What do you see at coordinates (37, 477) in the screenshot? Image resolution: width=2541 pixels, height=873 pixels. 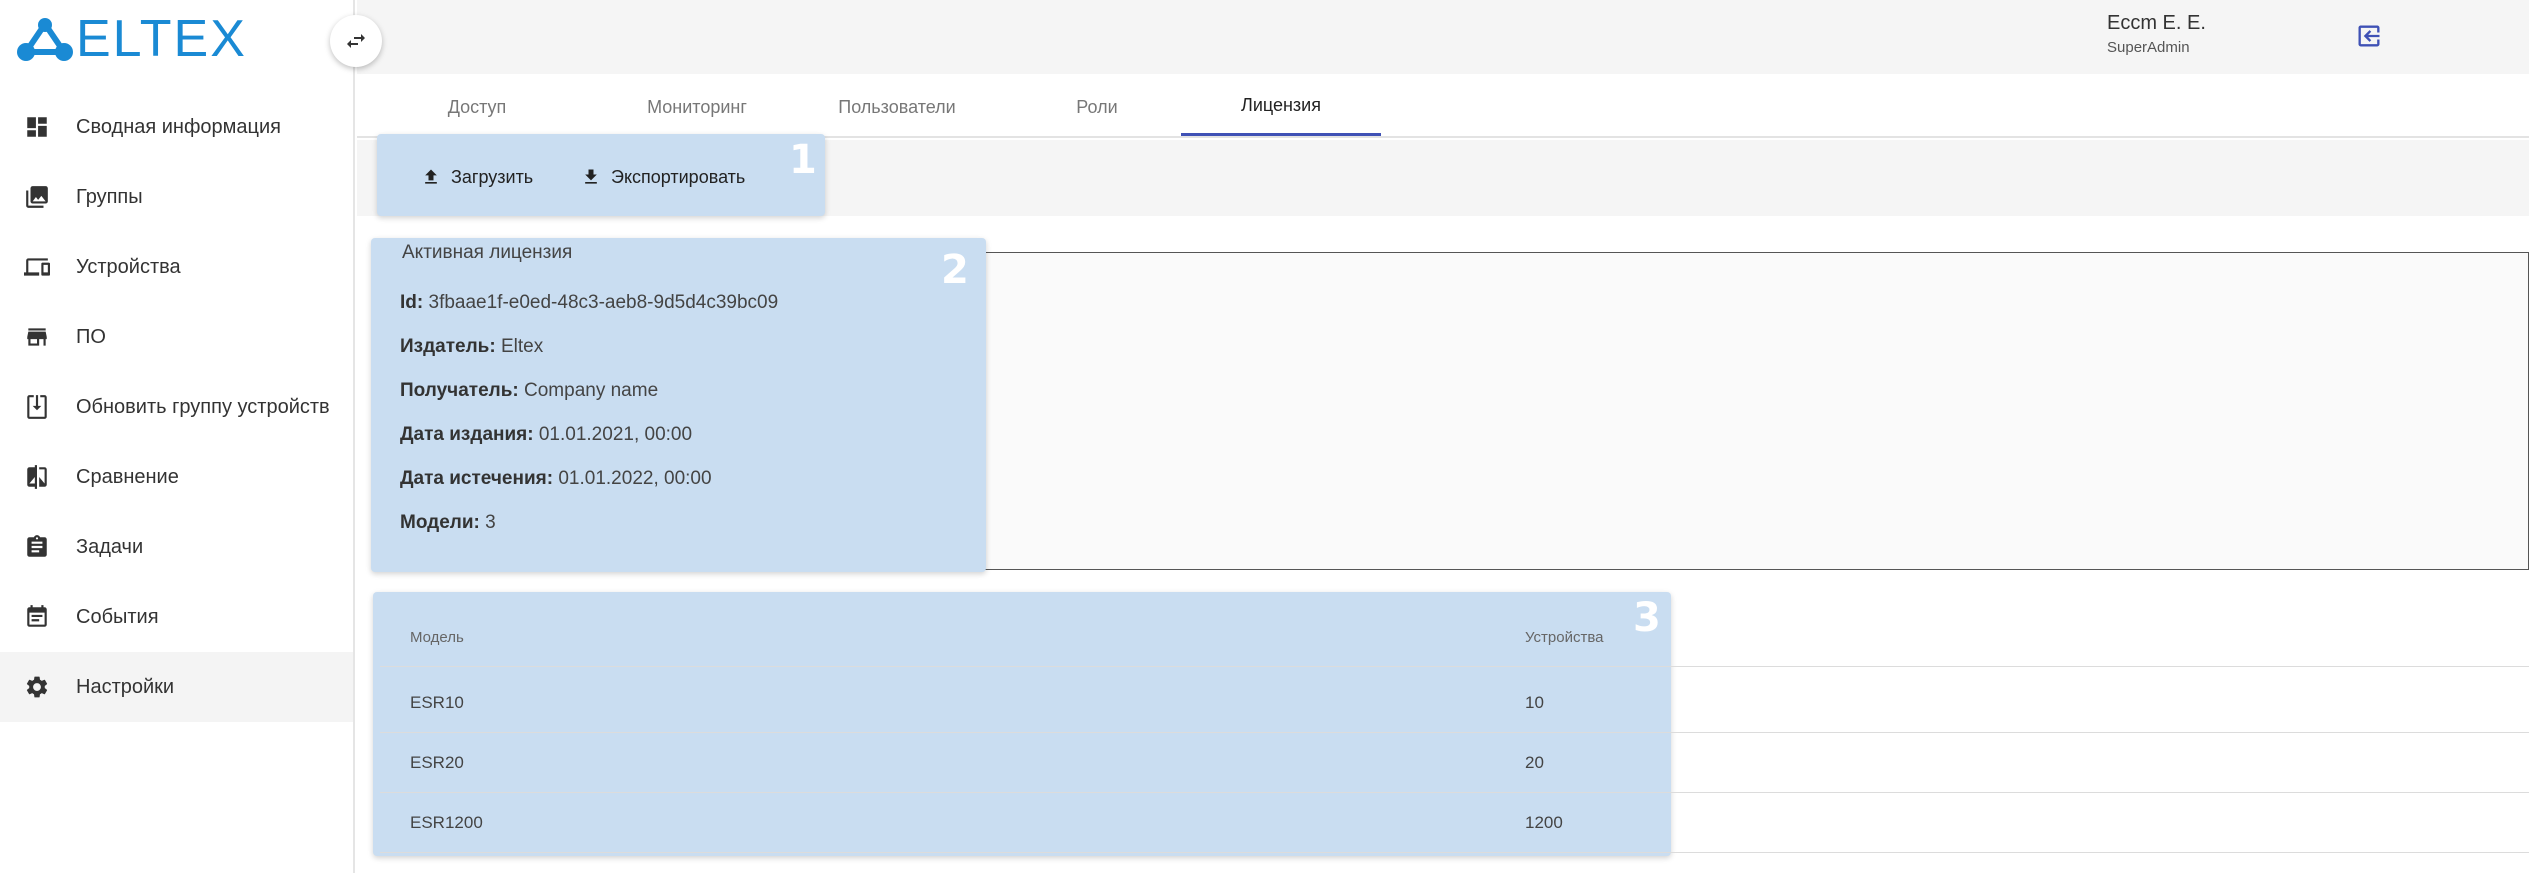 I see `compare-icon` at bounding box center [37, 477].